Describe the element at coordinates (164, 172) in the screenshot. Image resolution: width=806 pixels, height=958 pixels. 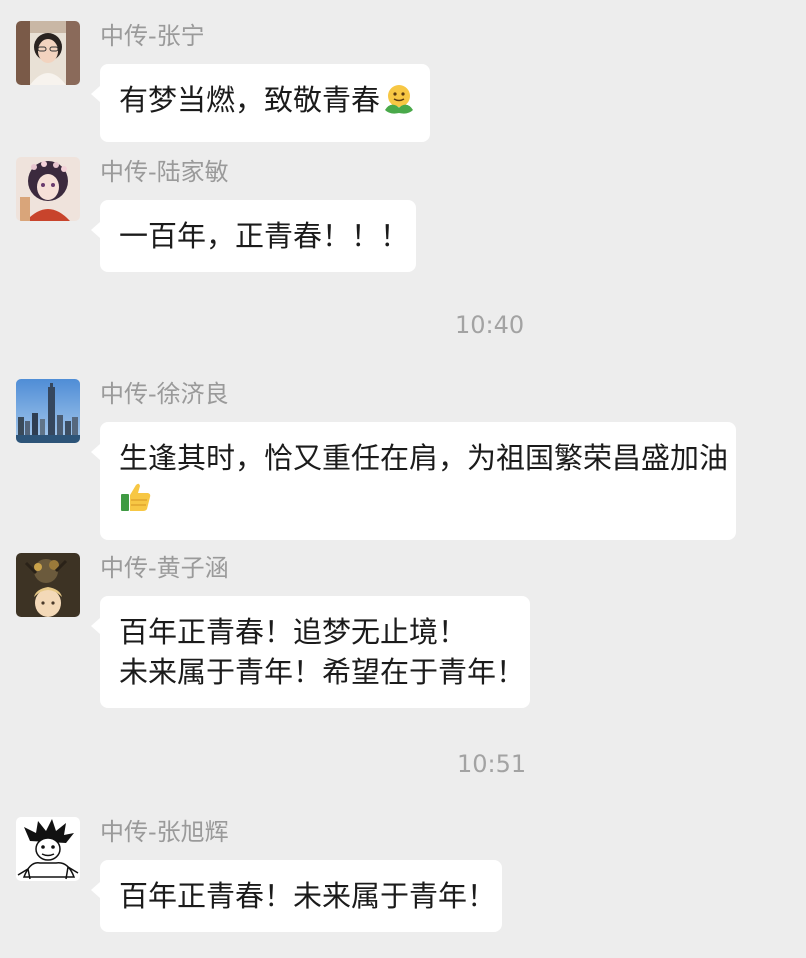
I see `sender-name: 中传-陆家敏` at that location.